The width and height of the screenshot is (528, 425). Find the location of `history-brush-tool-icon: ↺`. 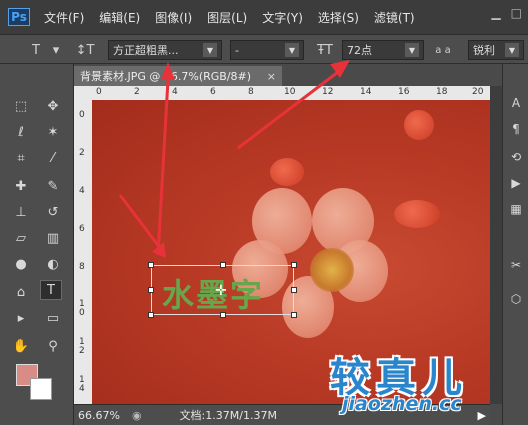

history-brush-tool-icon: ↺ is located at coordinates (53, 212).